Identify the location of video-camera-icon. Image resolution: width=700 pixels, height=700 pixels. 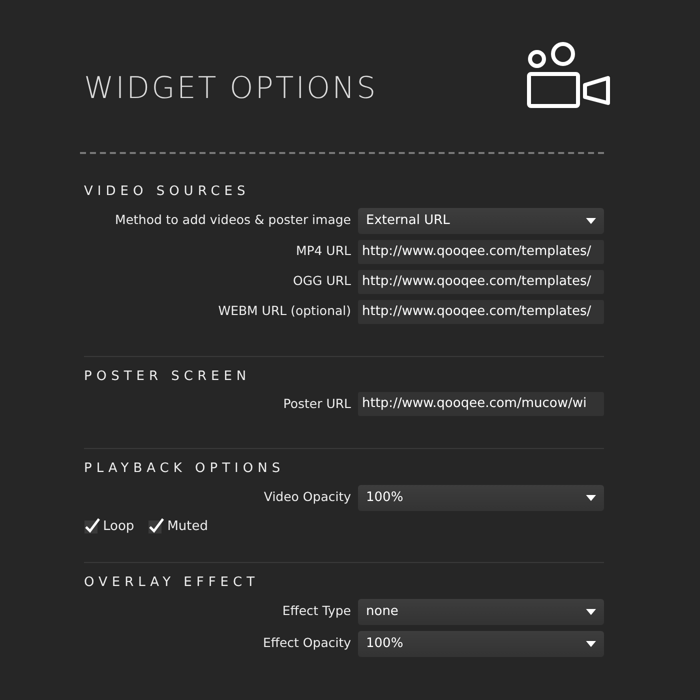
(569, 75).